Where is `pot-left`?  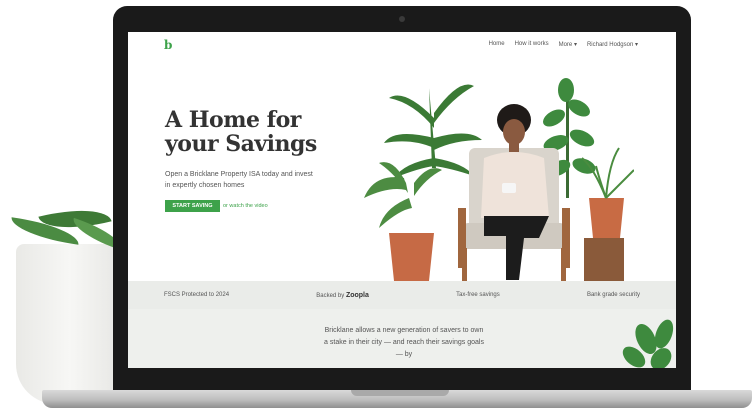 pot-left is located at coordinates (411, 257).